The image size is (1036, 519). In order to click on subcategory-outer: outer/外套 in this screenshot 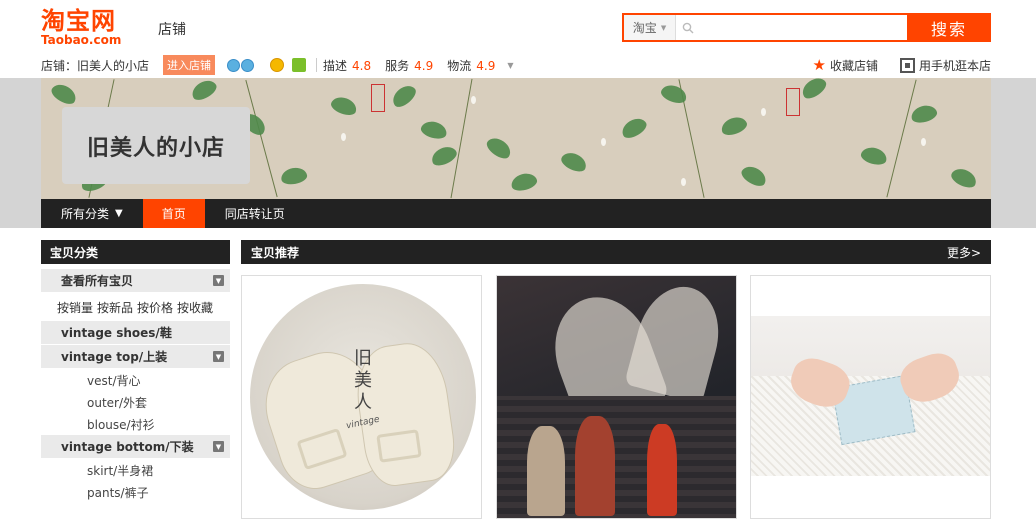, I will do `click(135, 402)`.